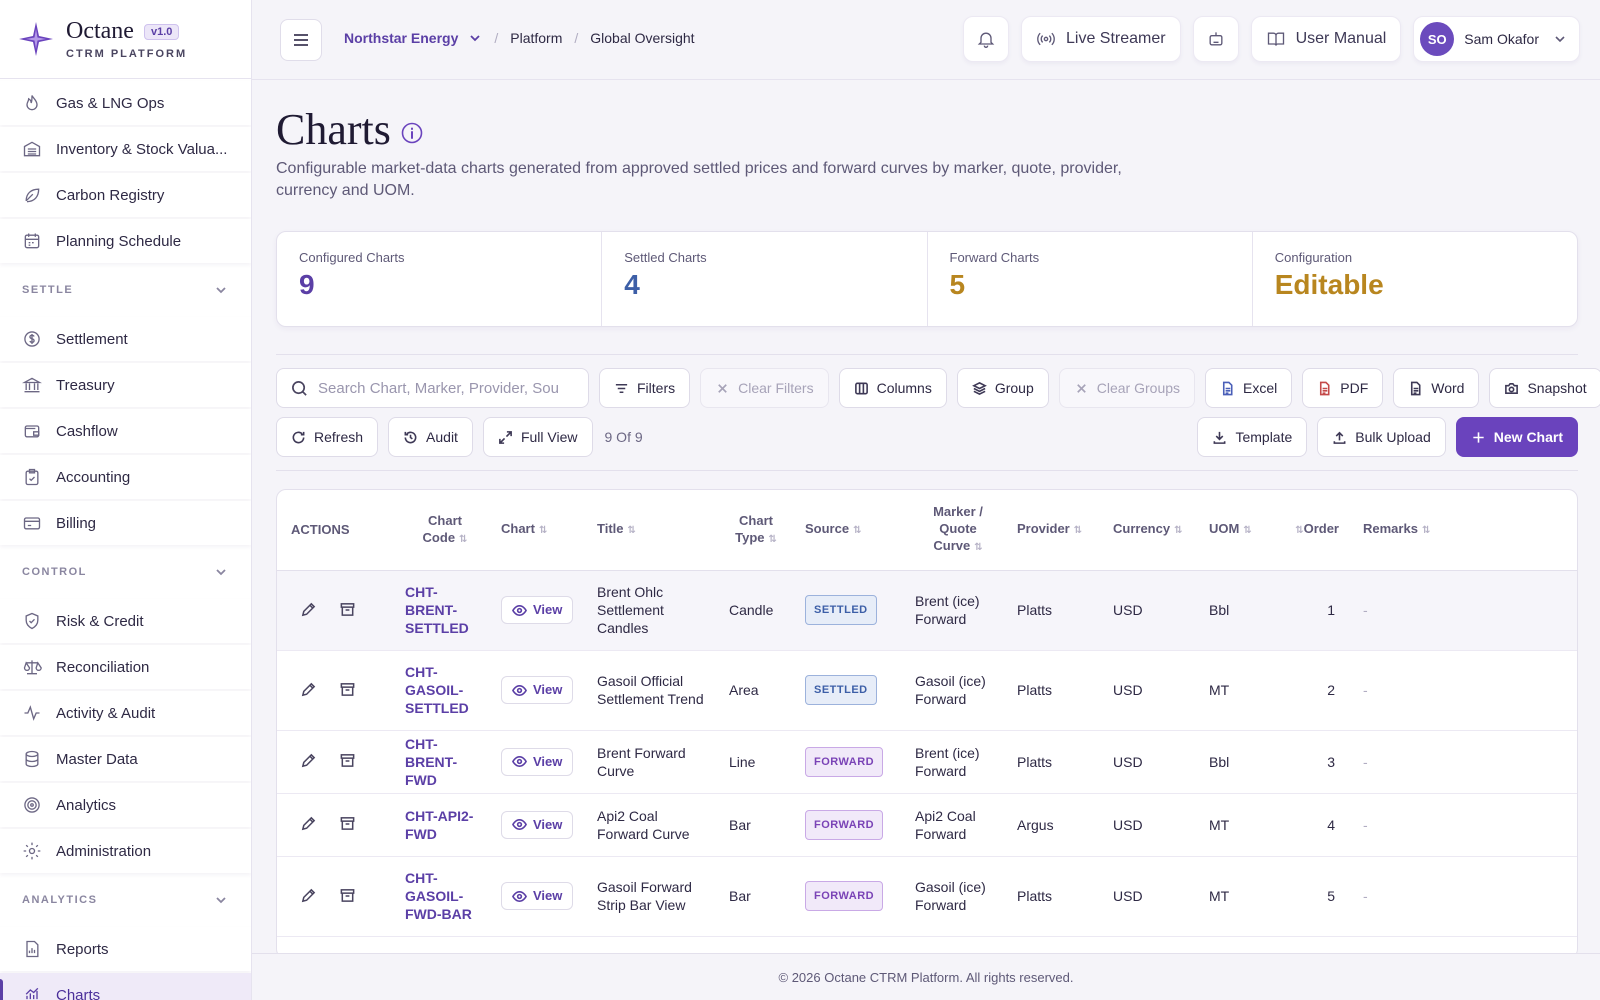 This screenshot has height=1000, width=1600. What do you see at coordinates (125, 713) in the screenshot?
I see `sidebar-item-activity-audit: Activity & Audit` at bounding box center [125, 713].